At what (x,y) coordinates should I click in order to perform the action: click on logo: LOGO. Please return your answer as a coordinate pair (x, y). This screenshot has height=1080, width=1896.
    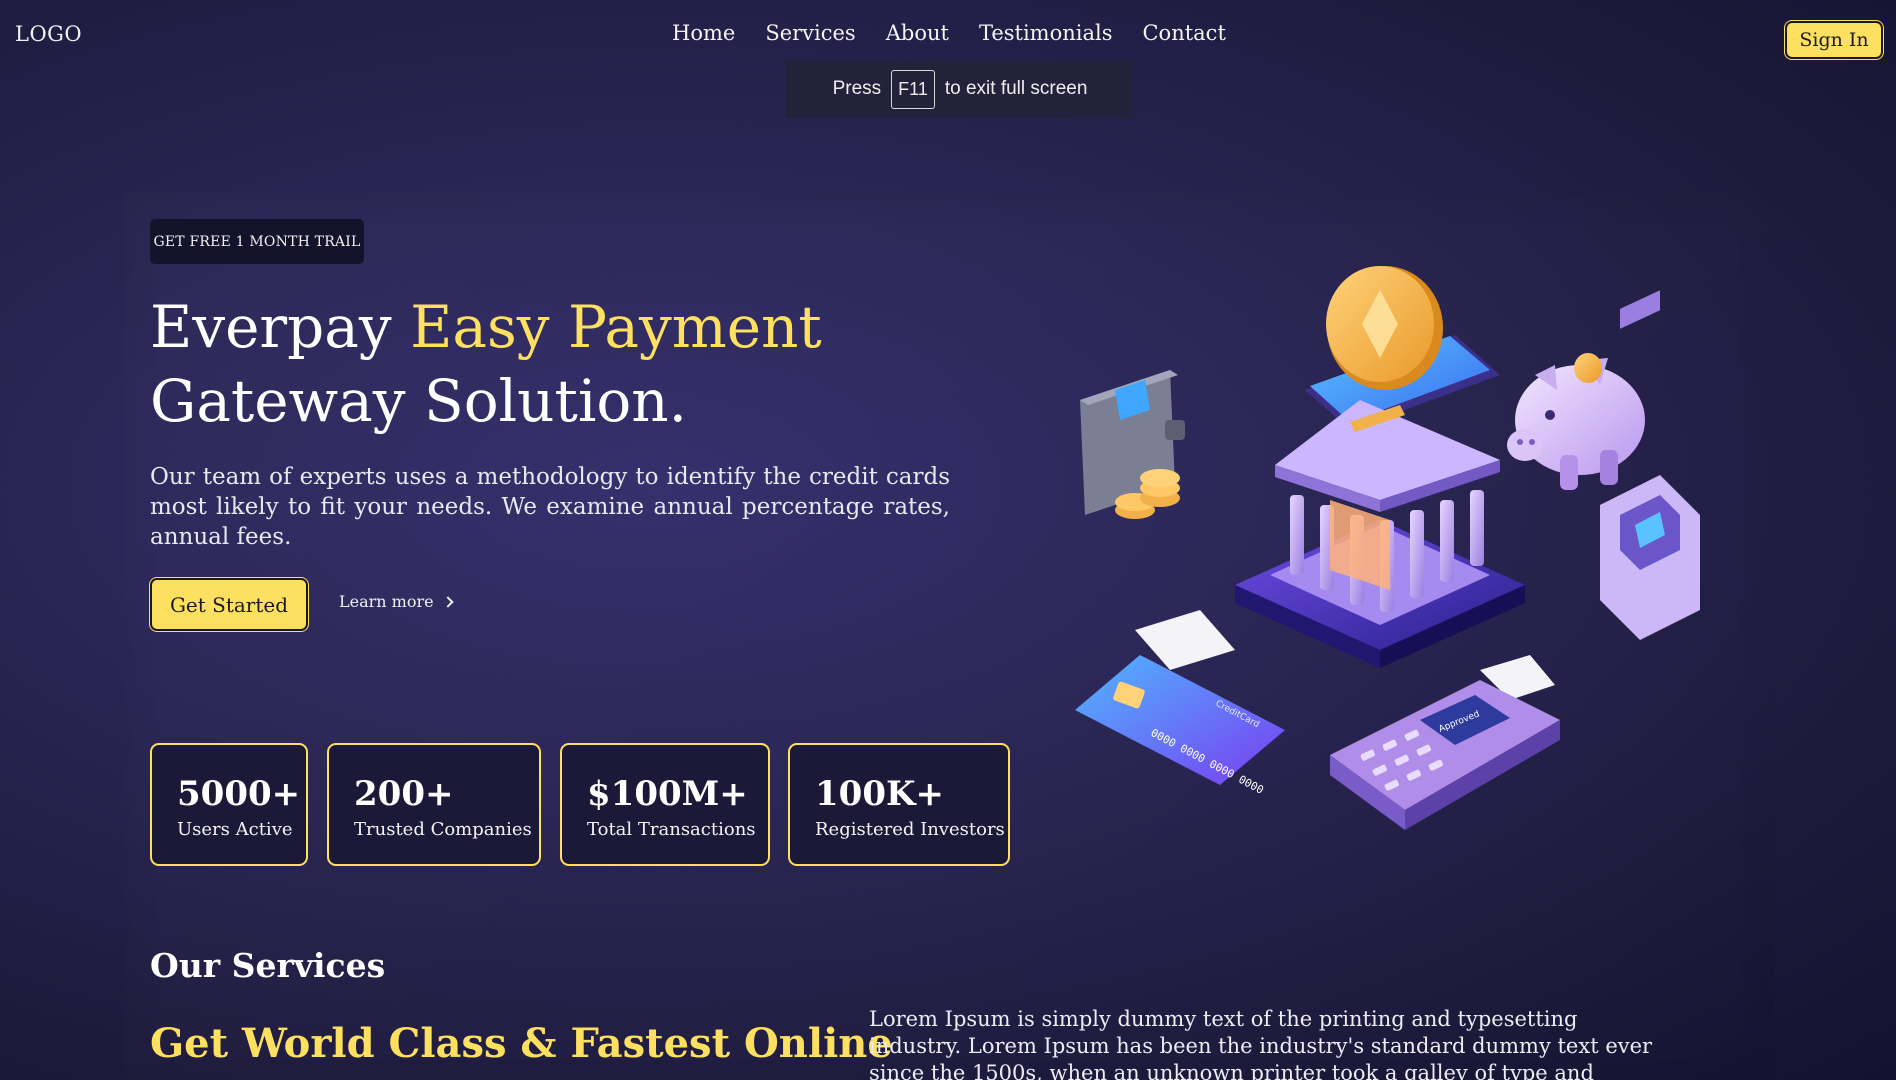
    Looking at the image, I should click on (48, 34).